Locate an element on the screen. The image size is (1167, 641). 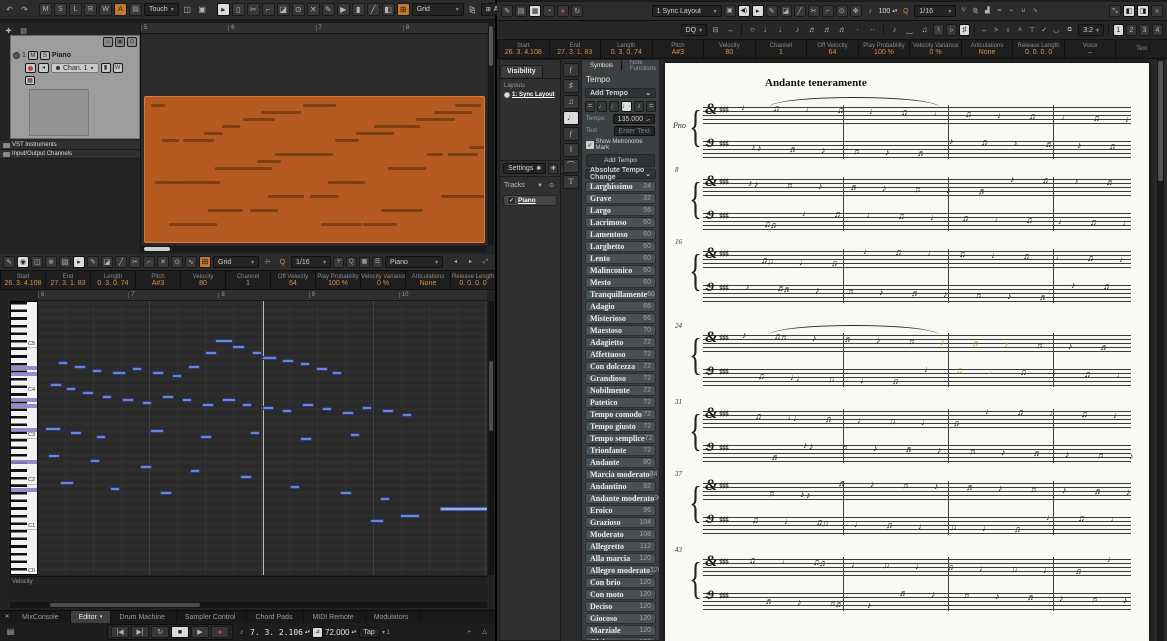
key-editor-vscrollbar is located at coordinates (491, 438).